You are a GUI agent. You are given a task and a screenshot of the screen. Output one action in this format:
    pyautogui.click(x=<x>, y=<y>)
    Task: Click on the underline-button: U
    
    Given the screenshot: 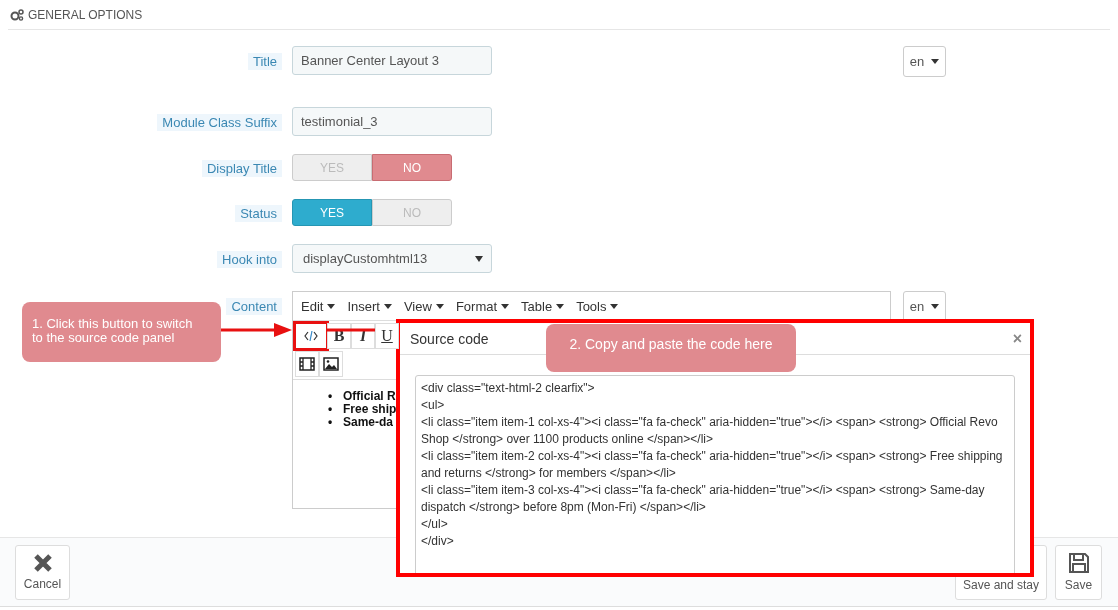 What is the action you would take?
    pyautogui.click(x=387, y=336)
    